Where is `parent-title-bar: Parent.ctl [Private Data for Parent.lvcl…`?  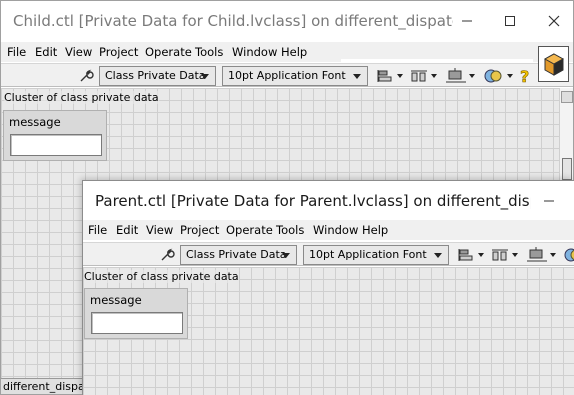
parent-title-bar: Parent.ctl [Private Data for Parent.lvcl… is located at coordinates (328, 201).